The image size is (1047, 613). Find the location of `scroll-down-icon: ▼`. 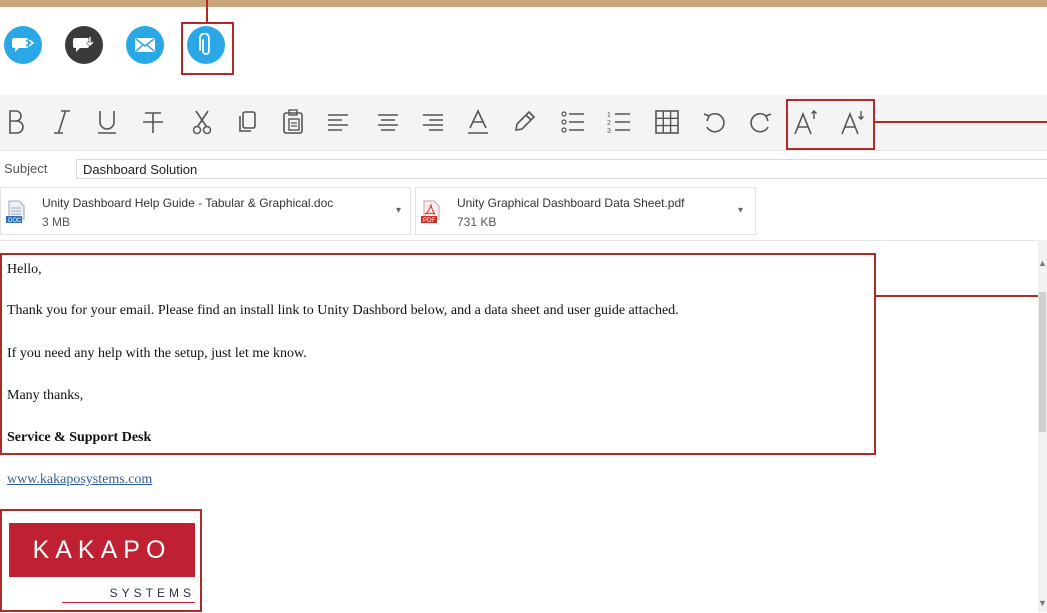

scroll-down-icon: ▼ is located at coordinates (1042, 603).